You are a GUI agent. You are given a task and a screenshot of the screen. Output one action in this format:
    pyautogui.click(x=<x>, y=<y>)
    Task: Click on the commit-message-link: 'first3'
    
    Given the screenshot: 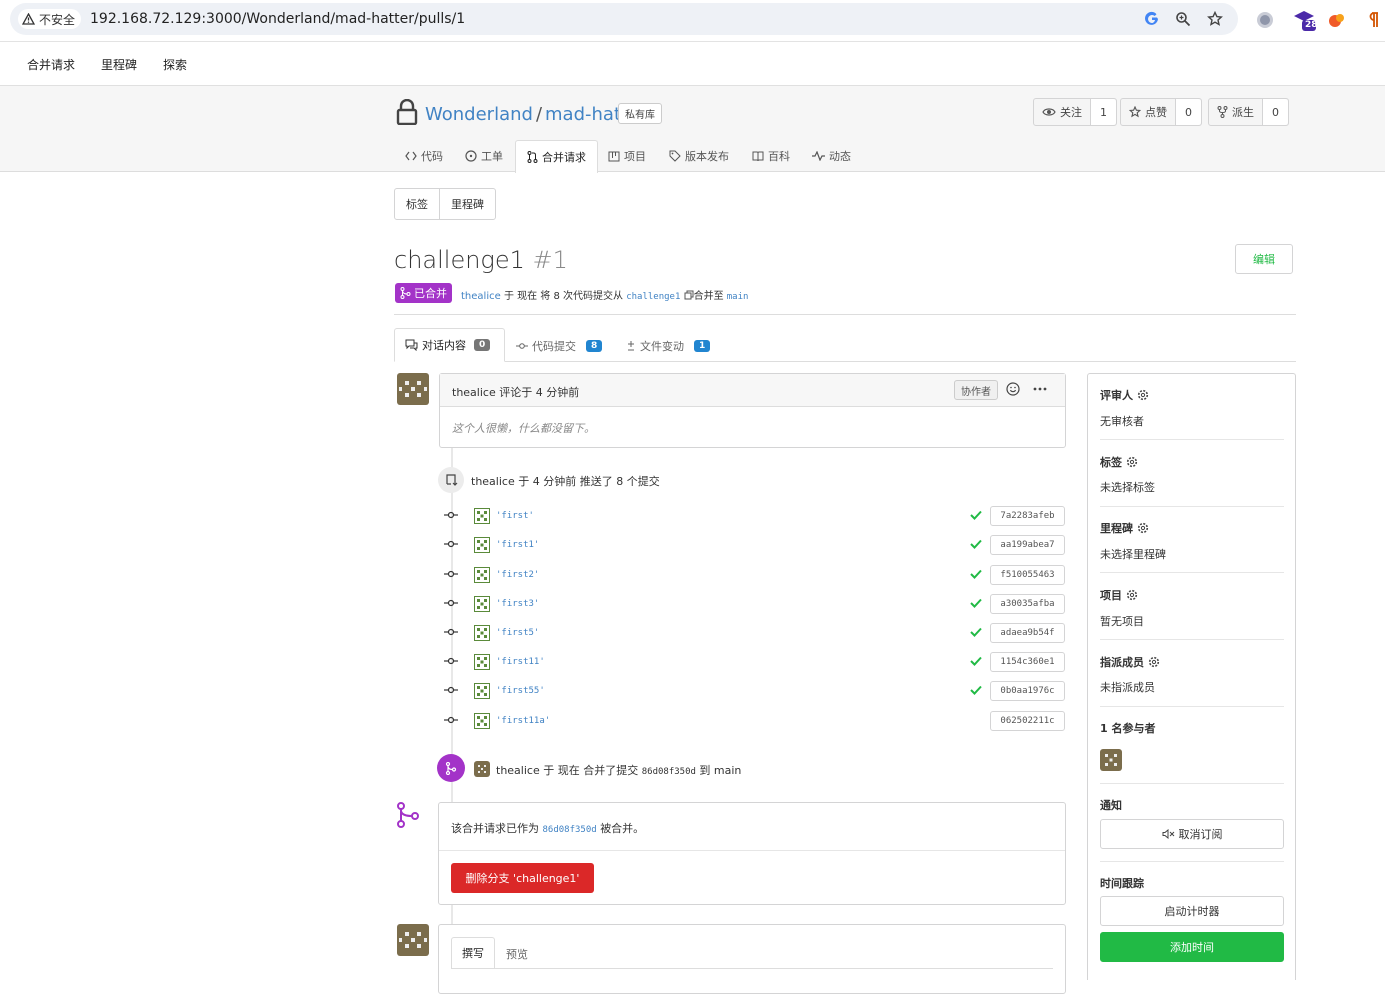 What is the action you would take?
    pyautogui.click(x=517, y=604)
    